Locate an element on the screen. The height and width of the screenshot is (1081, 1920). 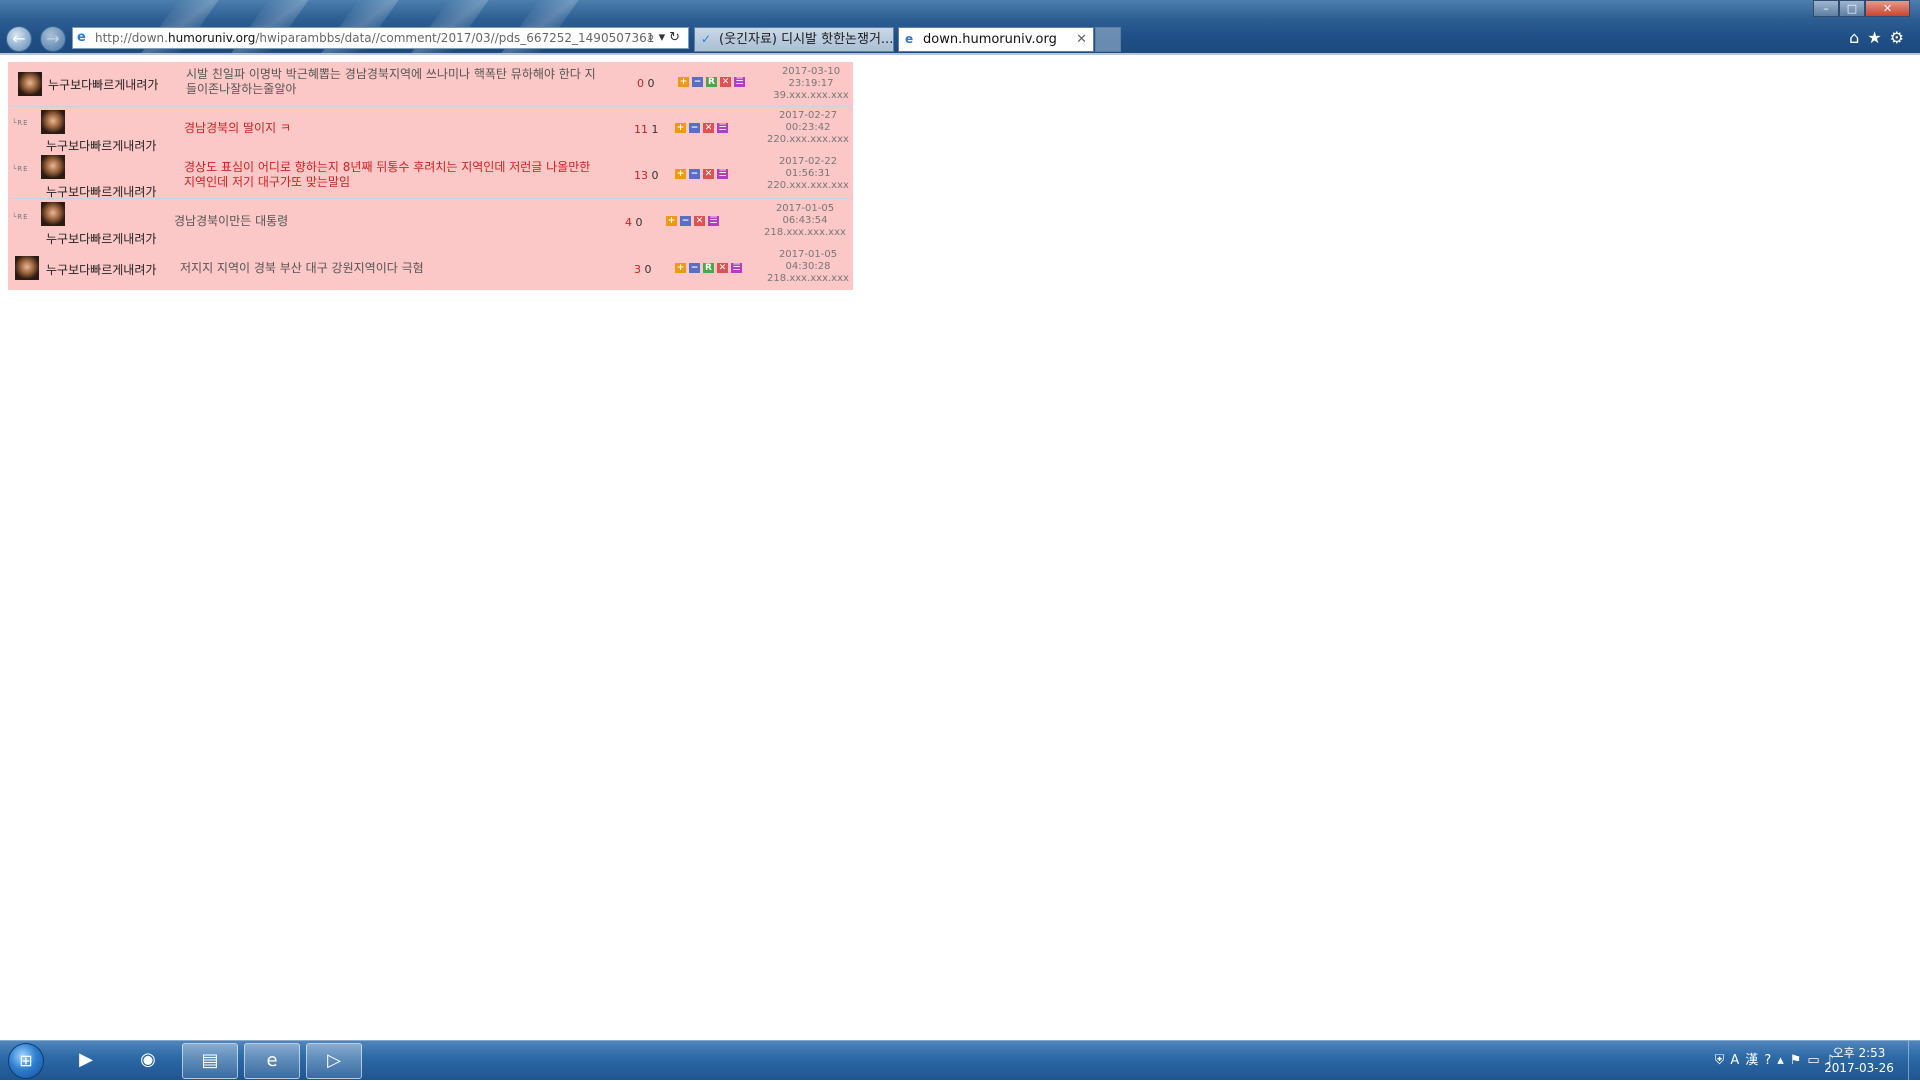
system-tray: ⛨A漢?▴⚑▭♪ is located at coordinates (1777, 1058).